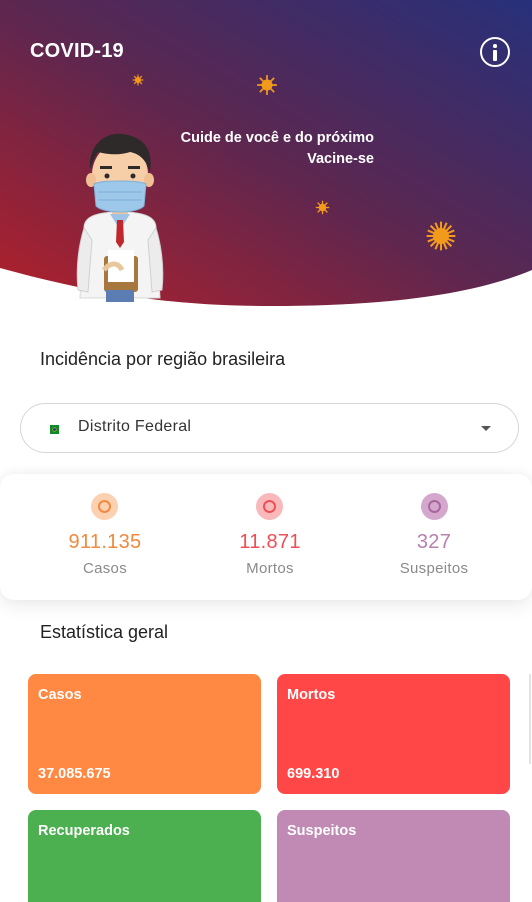 The image size is (532, 902). I want to click on general-stats-title: Estatística geral, so click(104, 632).